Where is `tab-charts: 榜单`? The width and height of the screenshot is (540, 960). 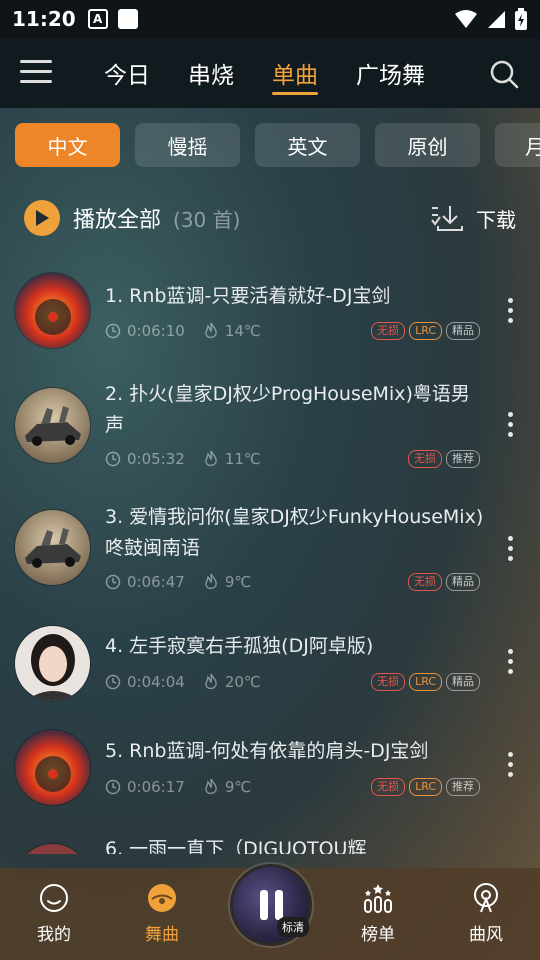 tab-charts: 榜单 is located at coordinates (378, 913).